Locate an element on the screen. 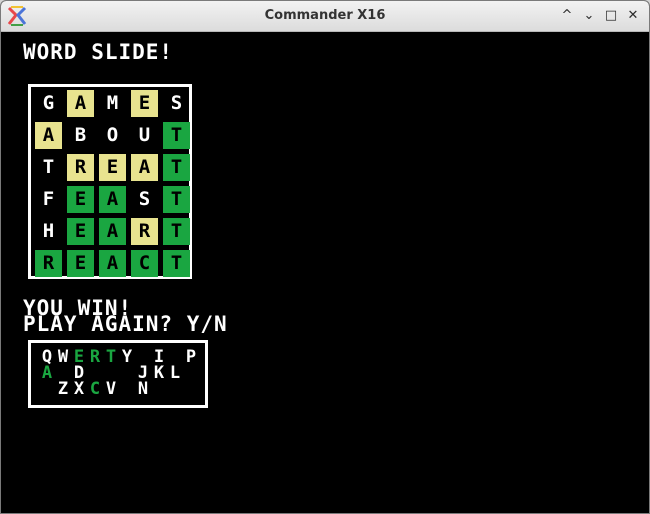 The width and height of the screenshot is (650, 514). board-tile-r2-c4: U is located at coordinates (144, 135).